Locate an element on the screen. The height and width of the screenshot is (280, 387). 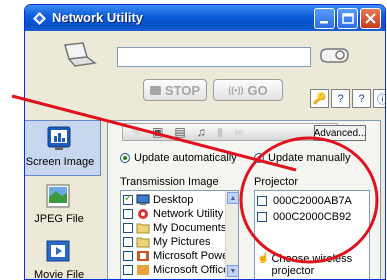
screen-capture-icon: ▣ is located at coordinates (157, 132).